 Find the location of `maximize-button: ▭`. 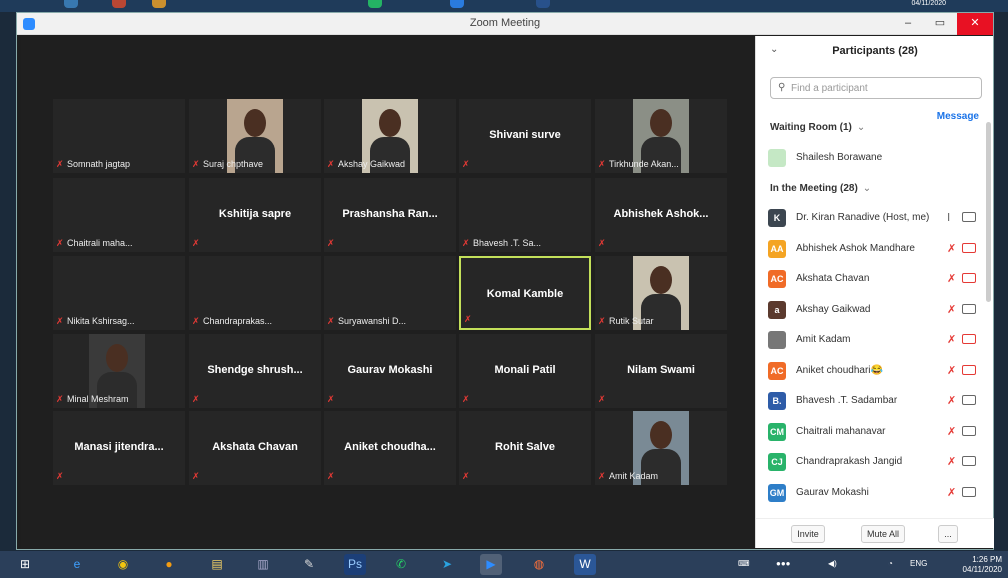

maximize-button: ▭ is located at coordinates (940, 24).